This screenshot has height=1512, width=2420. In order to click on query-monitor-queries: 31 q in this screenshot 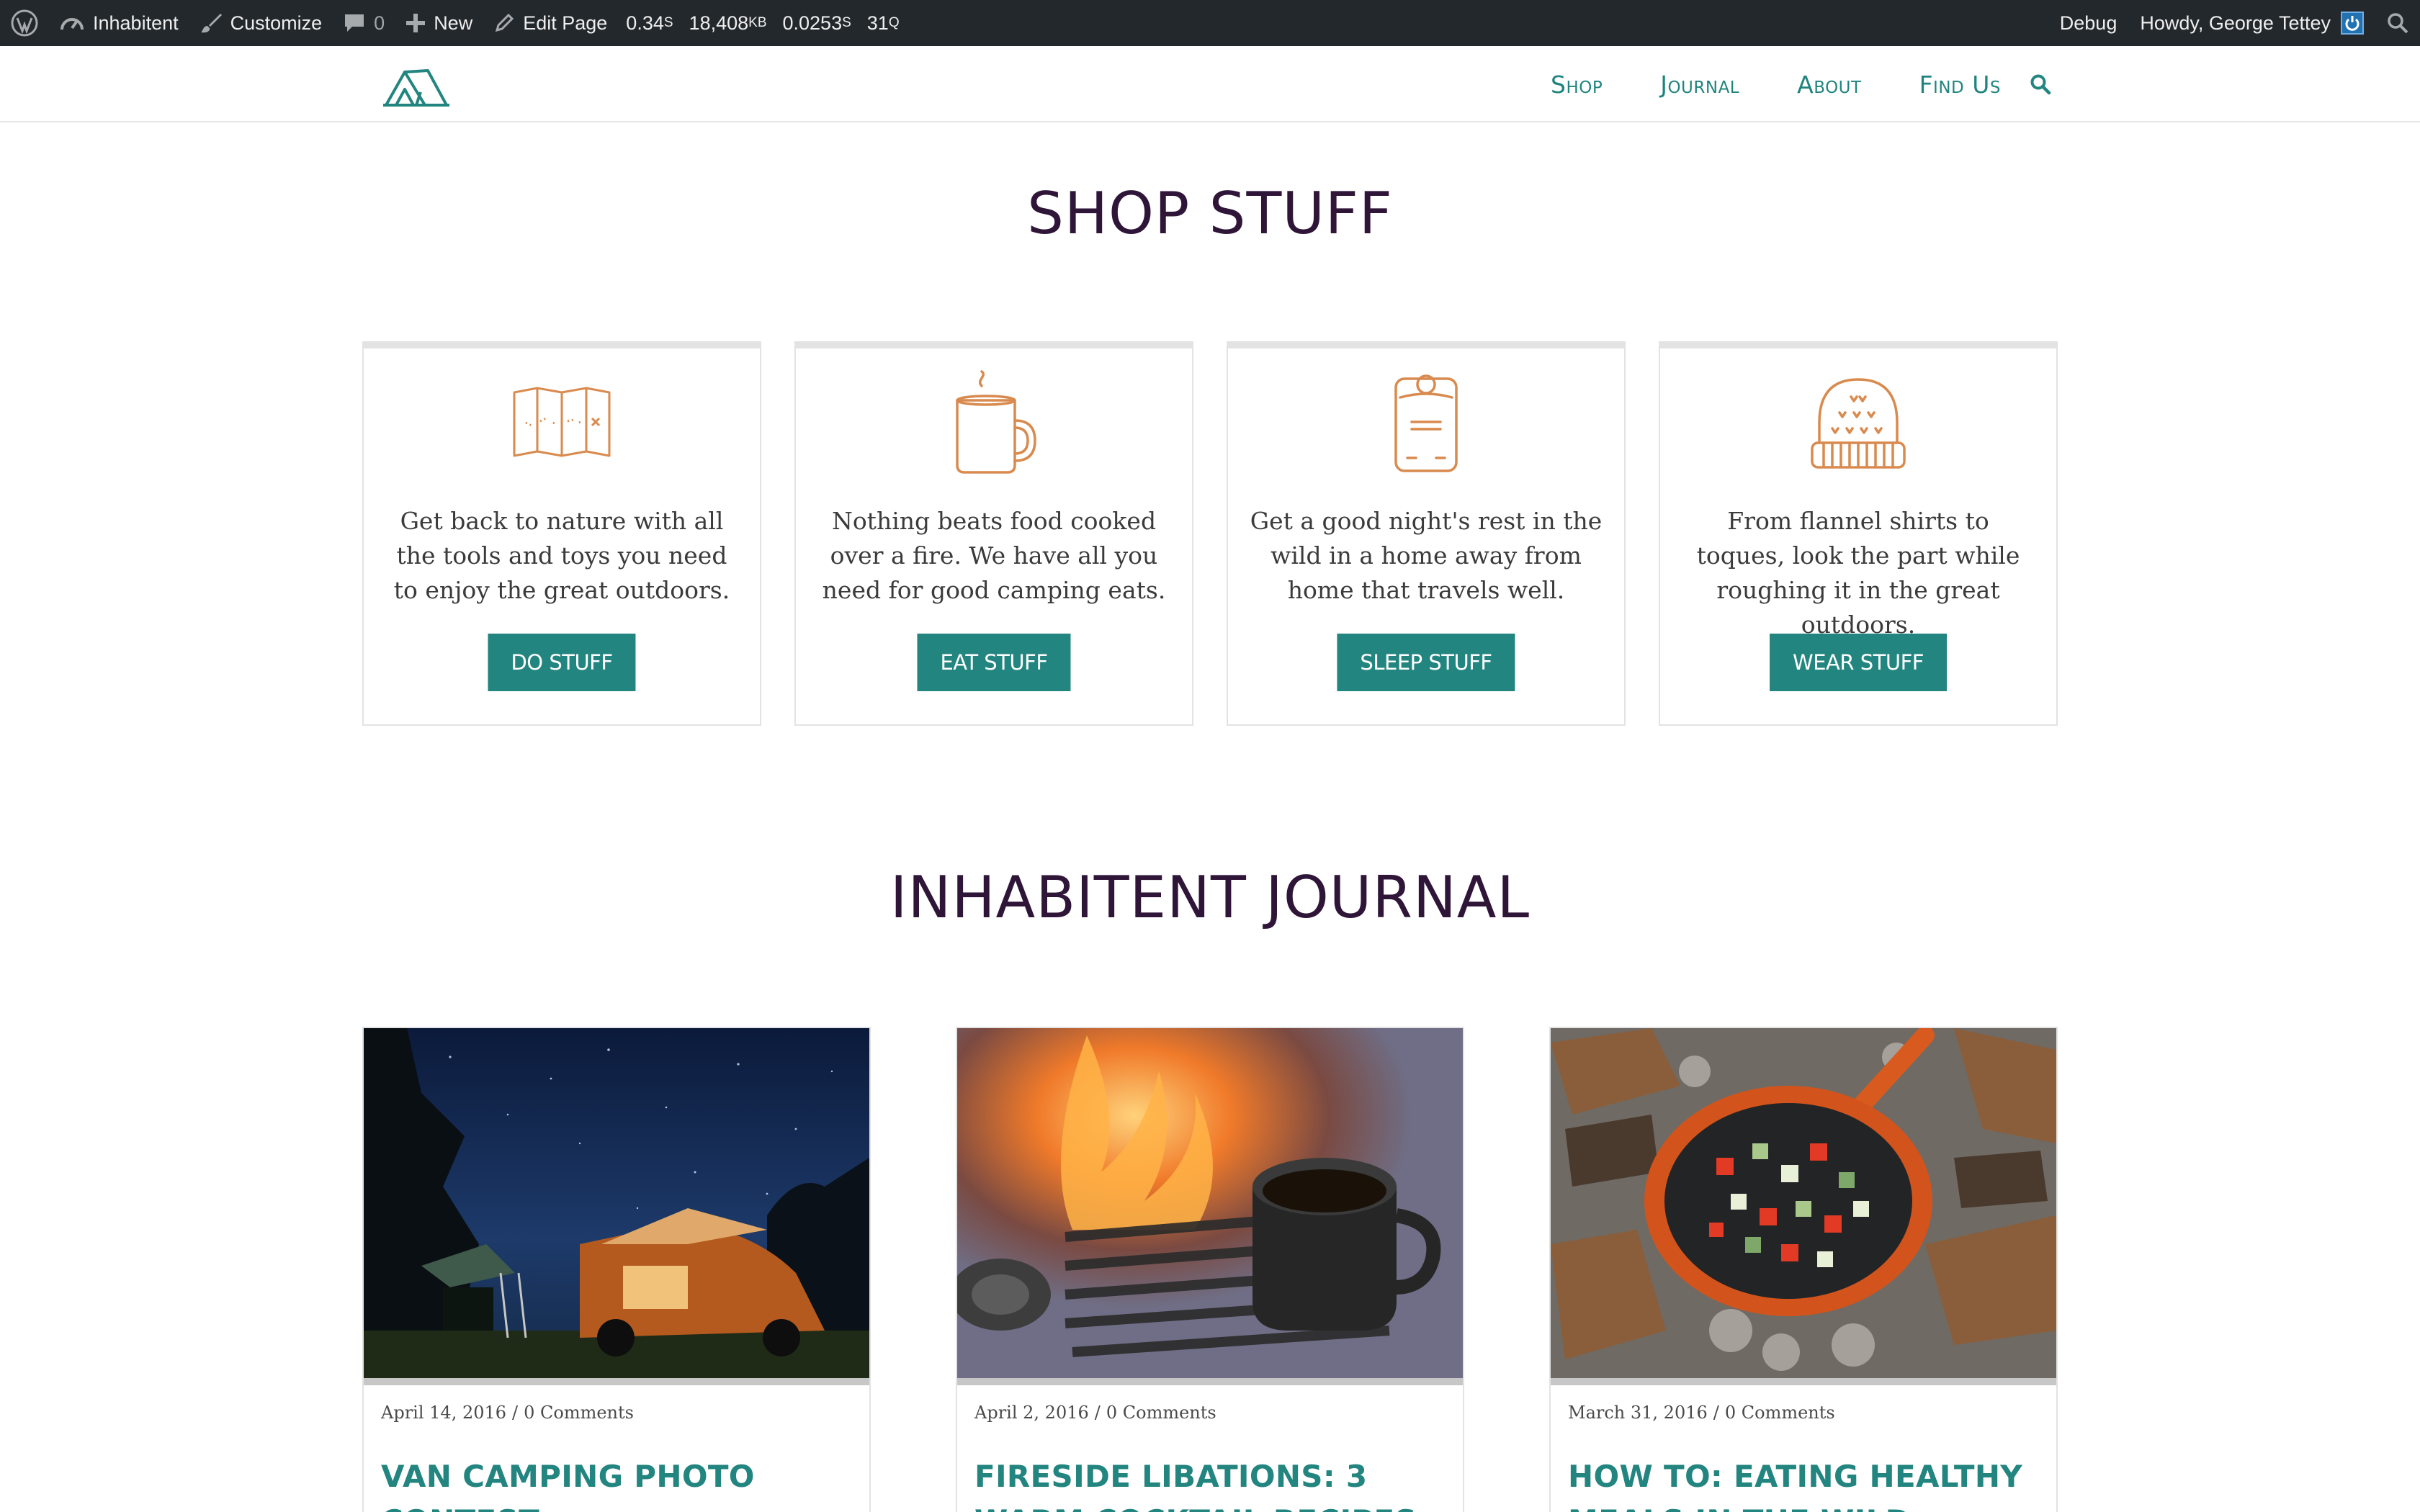, I will do `click(883, 23)`.